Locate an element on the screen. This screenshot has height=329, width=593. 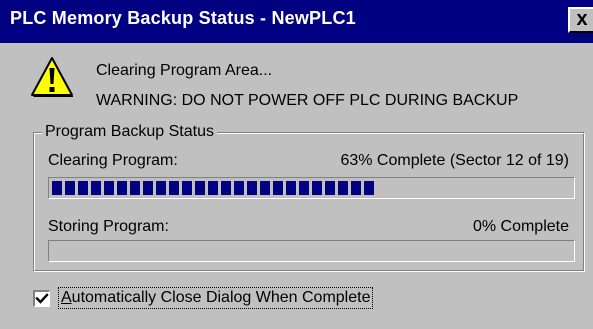
auto-close-checkbox is located at coordinates (41, 298).